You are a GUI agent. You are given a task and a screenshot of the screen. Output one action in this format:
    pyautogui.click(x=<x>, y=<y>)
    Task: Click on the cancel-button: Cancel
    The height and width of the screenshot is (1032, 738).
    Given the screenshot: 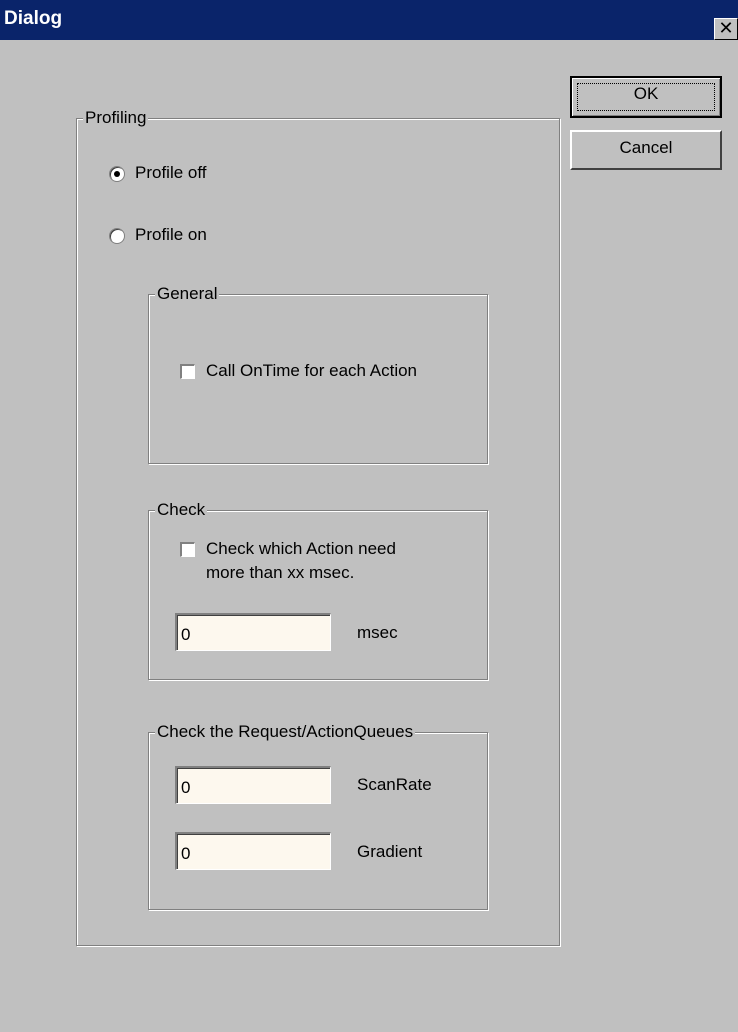 What is the action you would take?
    pyautogui.click(x=646, y=150)
    